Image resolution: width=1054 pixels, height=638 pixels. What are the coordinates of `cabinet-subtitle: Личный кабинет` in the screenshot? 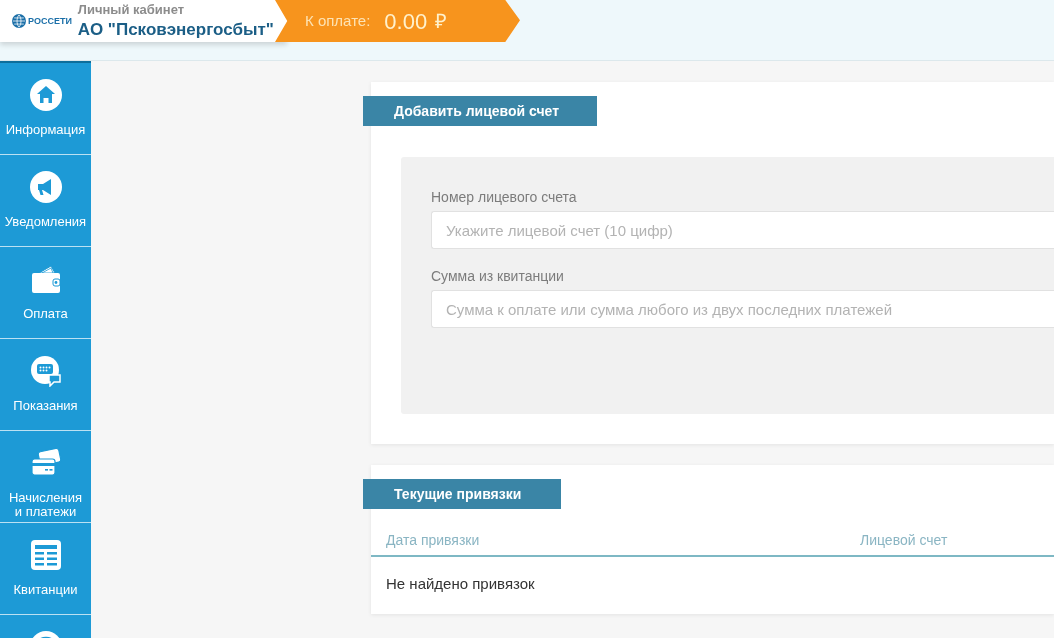 It's located at (131, 9).